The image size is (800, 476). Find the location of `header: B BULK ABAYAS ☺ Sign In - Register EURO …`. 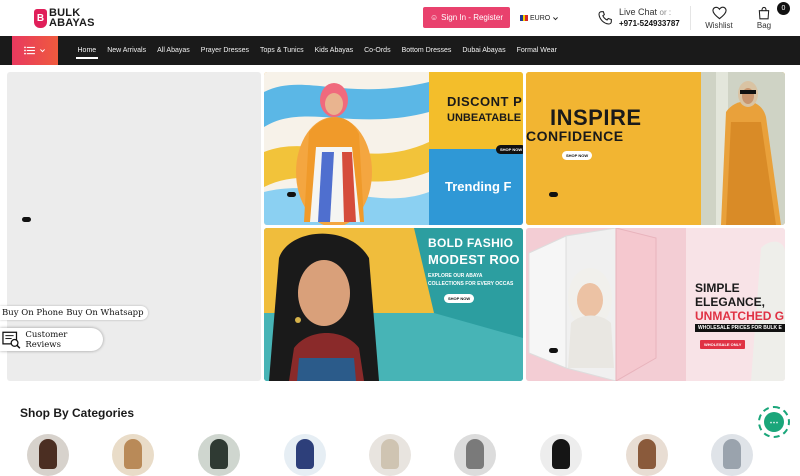

header: B BULK ABAYAS ☺ Sign In - Register EURO … is located at coordinates (400, 18).